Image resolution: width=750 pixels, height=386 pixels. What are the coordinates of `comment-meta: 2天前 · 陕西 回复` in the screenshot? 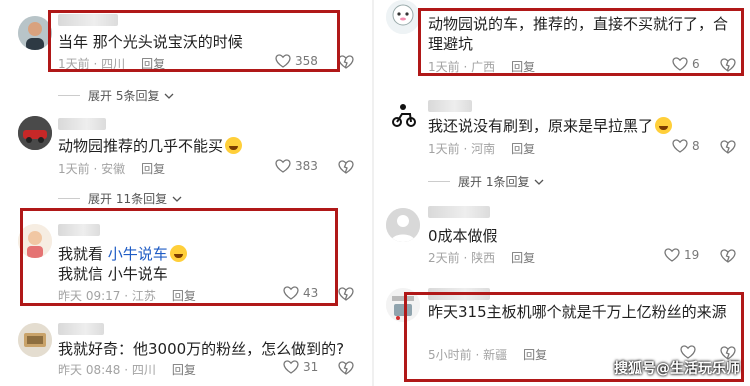 It's located at (481, 257).